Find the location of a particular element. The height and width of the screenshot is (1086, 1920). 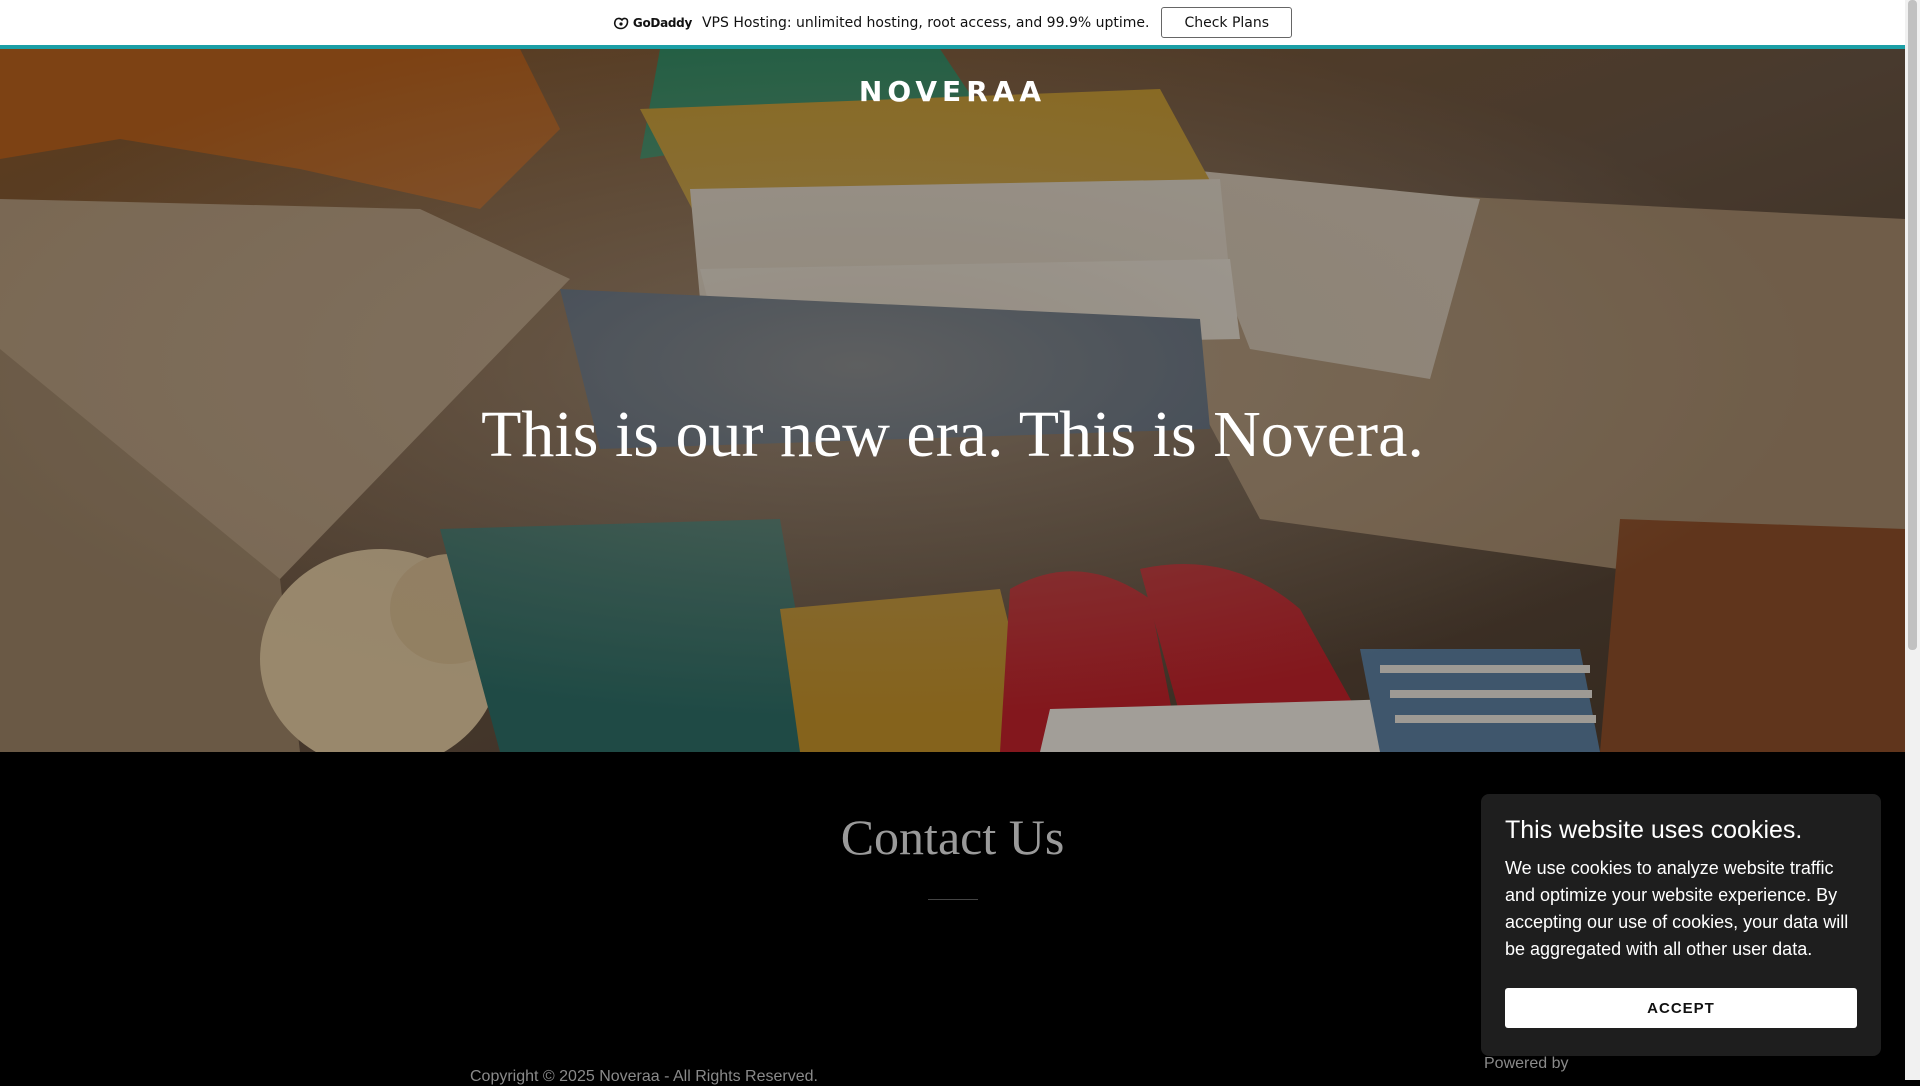

section-divider is located at coordinates (953, 899).